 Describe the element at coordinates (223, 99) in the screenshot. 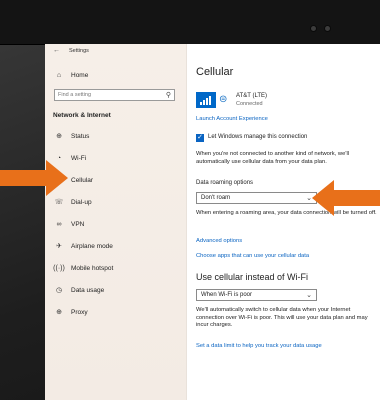

I see `att-logo-icon: ⊜` at that location.